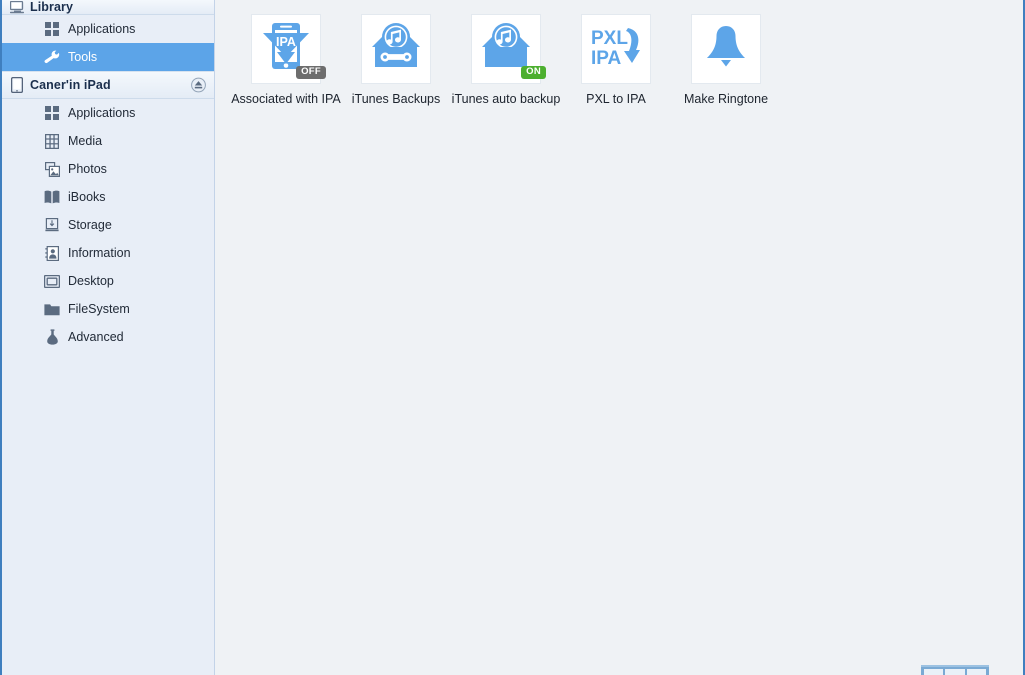  Describe the element at coordinates (70, 85) in the screenshot. I see `sidebar-group-device-label: Caner'in iPad` at that location.